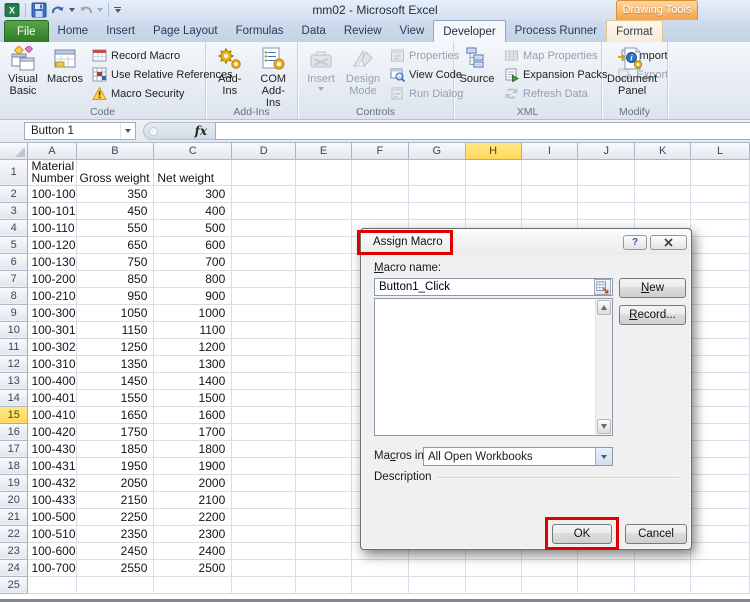 The width and height of the screenshot is (750, 602). I want to click on cell-C10: 1100, so click(193, 330).